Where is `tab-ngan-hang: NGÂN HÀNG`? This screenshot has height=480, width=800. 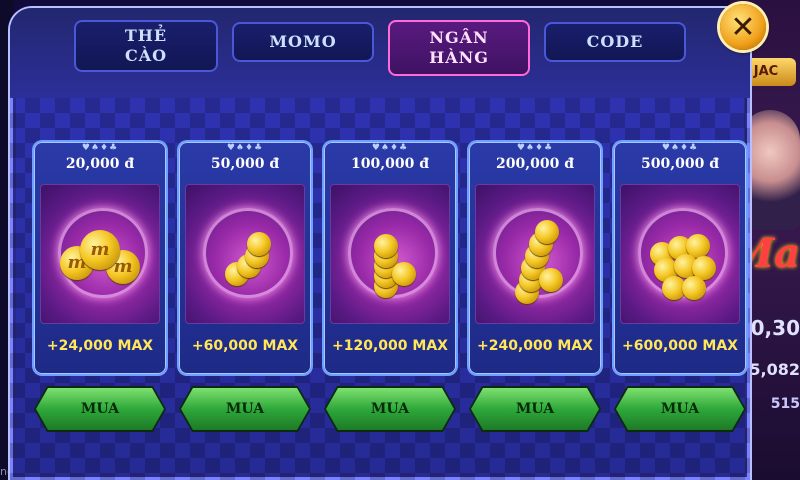
tab-ngan-hang: NGÂN HÀNG is located at coordinates (459, 48).